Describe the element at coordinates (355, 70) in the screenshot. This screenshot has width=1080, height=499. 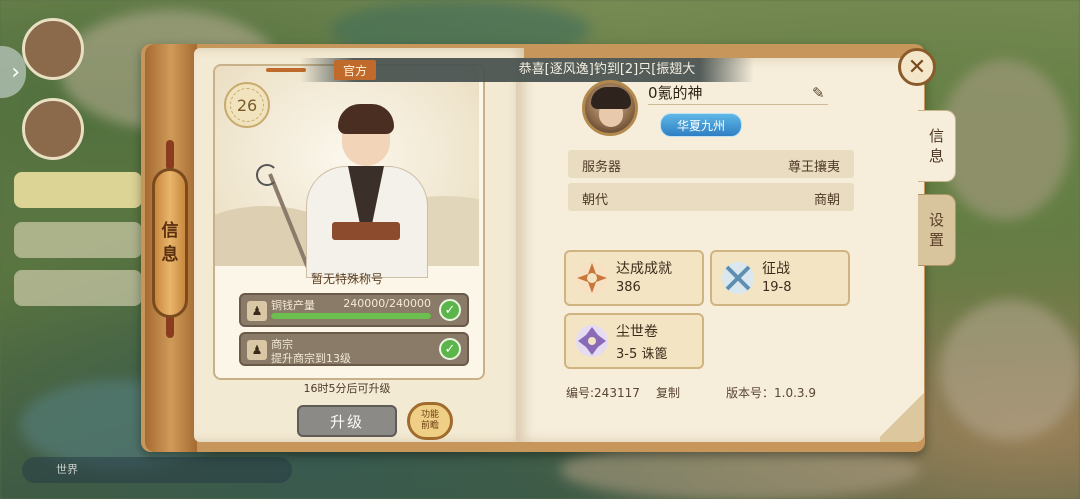
I see `official-tag: 官方` at that location.